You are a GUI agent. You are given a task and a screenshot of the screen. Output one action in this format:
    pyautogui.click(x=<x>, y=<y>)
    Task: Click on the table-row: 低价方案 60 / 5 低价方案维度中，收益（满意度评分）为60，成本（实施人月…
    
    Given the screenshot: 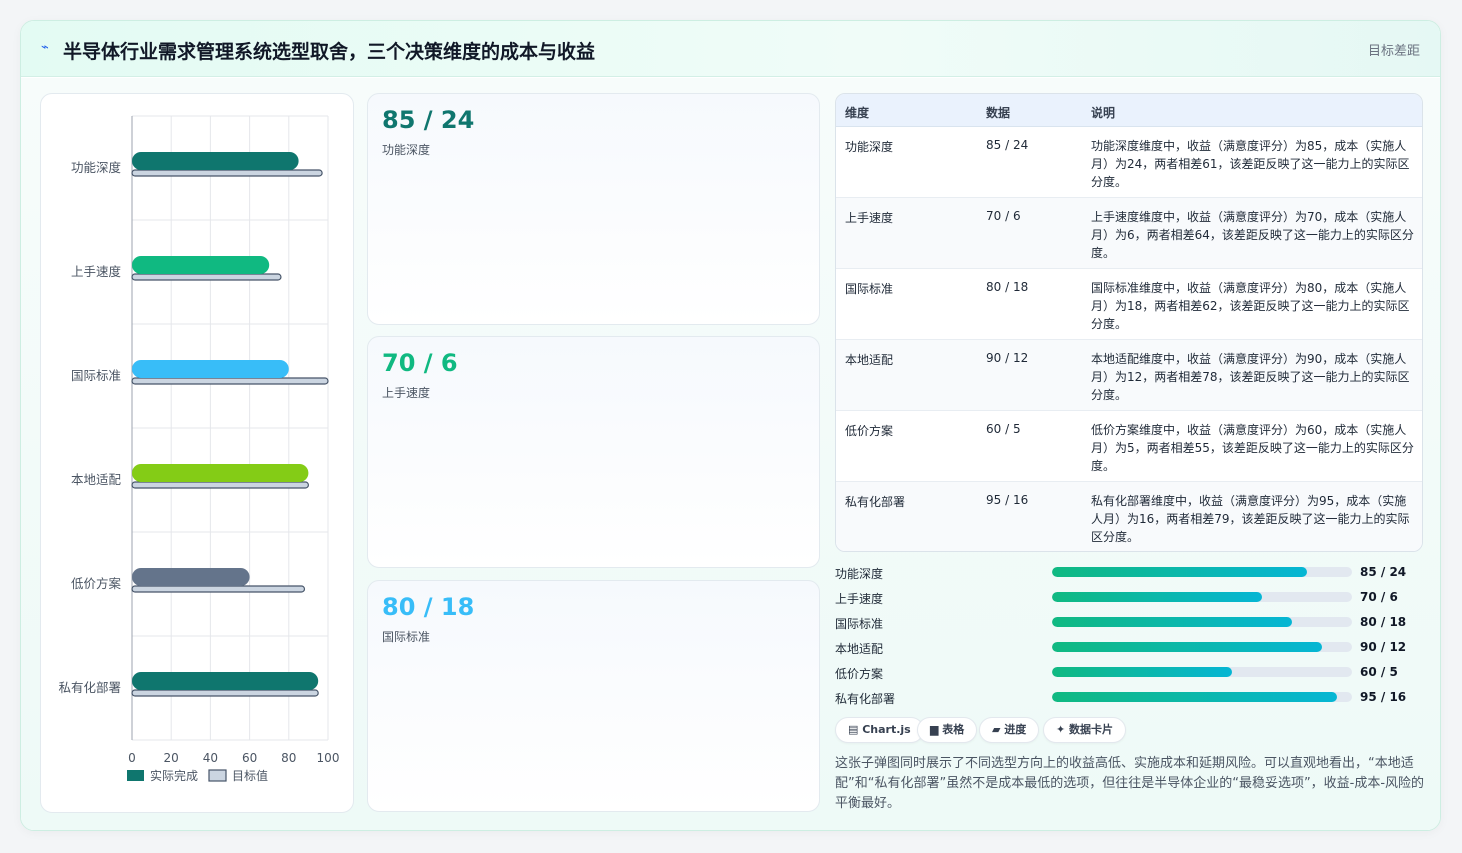 What is the action you would take?
    pyautogui.click(x=1129, y=446)
    